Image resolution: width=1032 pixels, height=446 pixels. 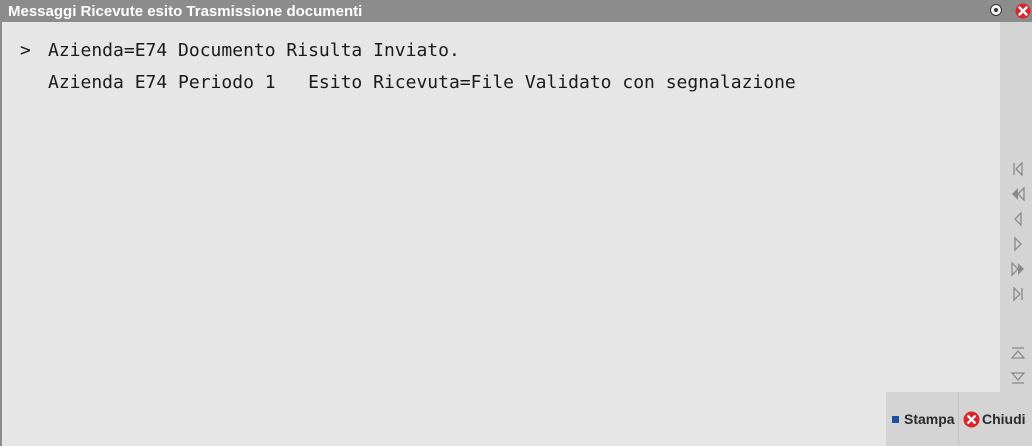 I want to click on message-line-1: Azienda=E74 Documento Risulta Inviato., so click(x=254, y=50).